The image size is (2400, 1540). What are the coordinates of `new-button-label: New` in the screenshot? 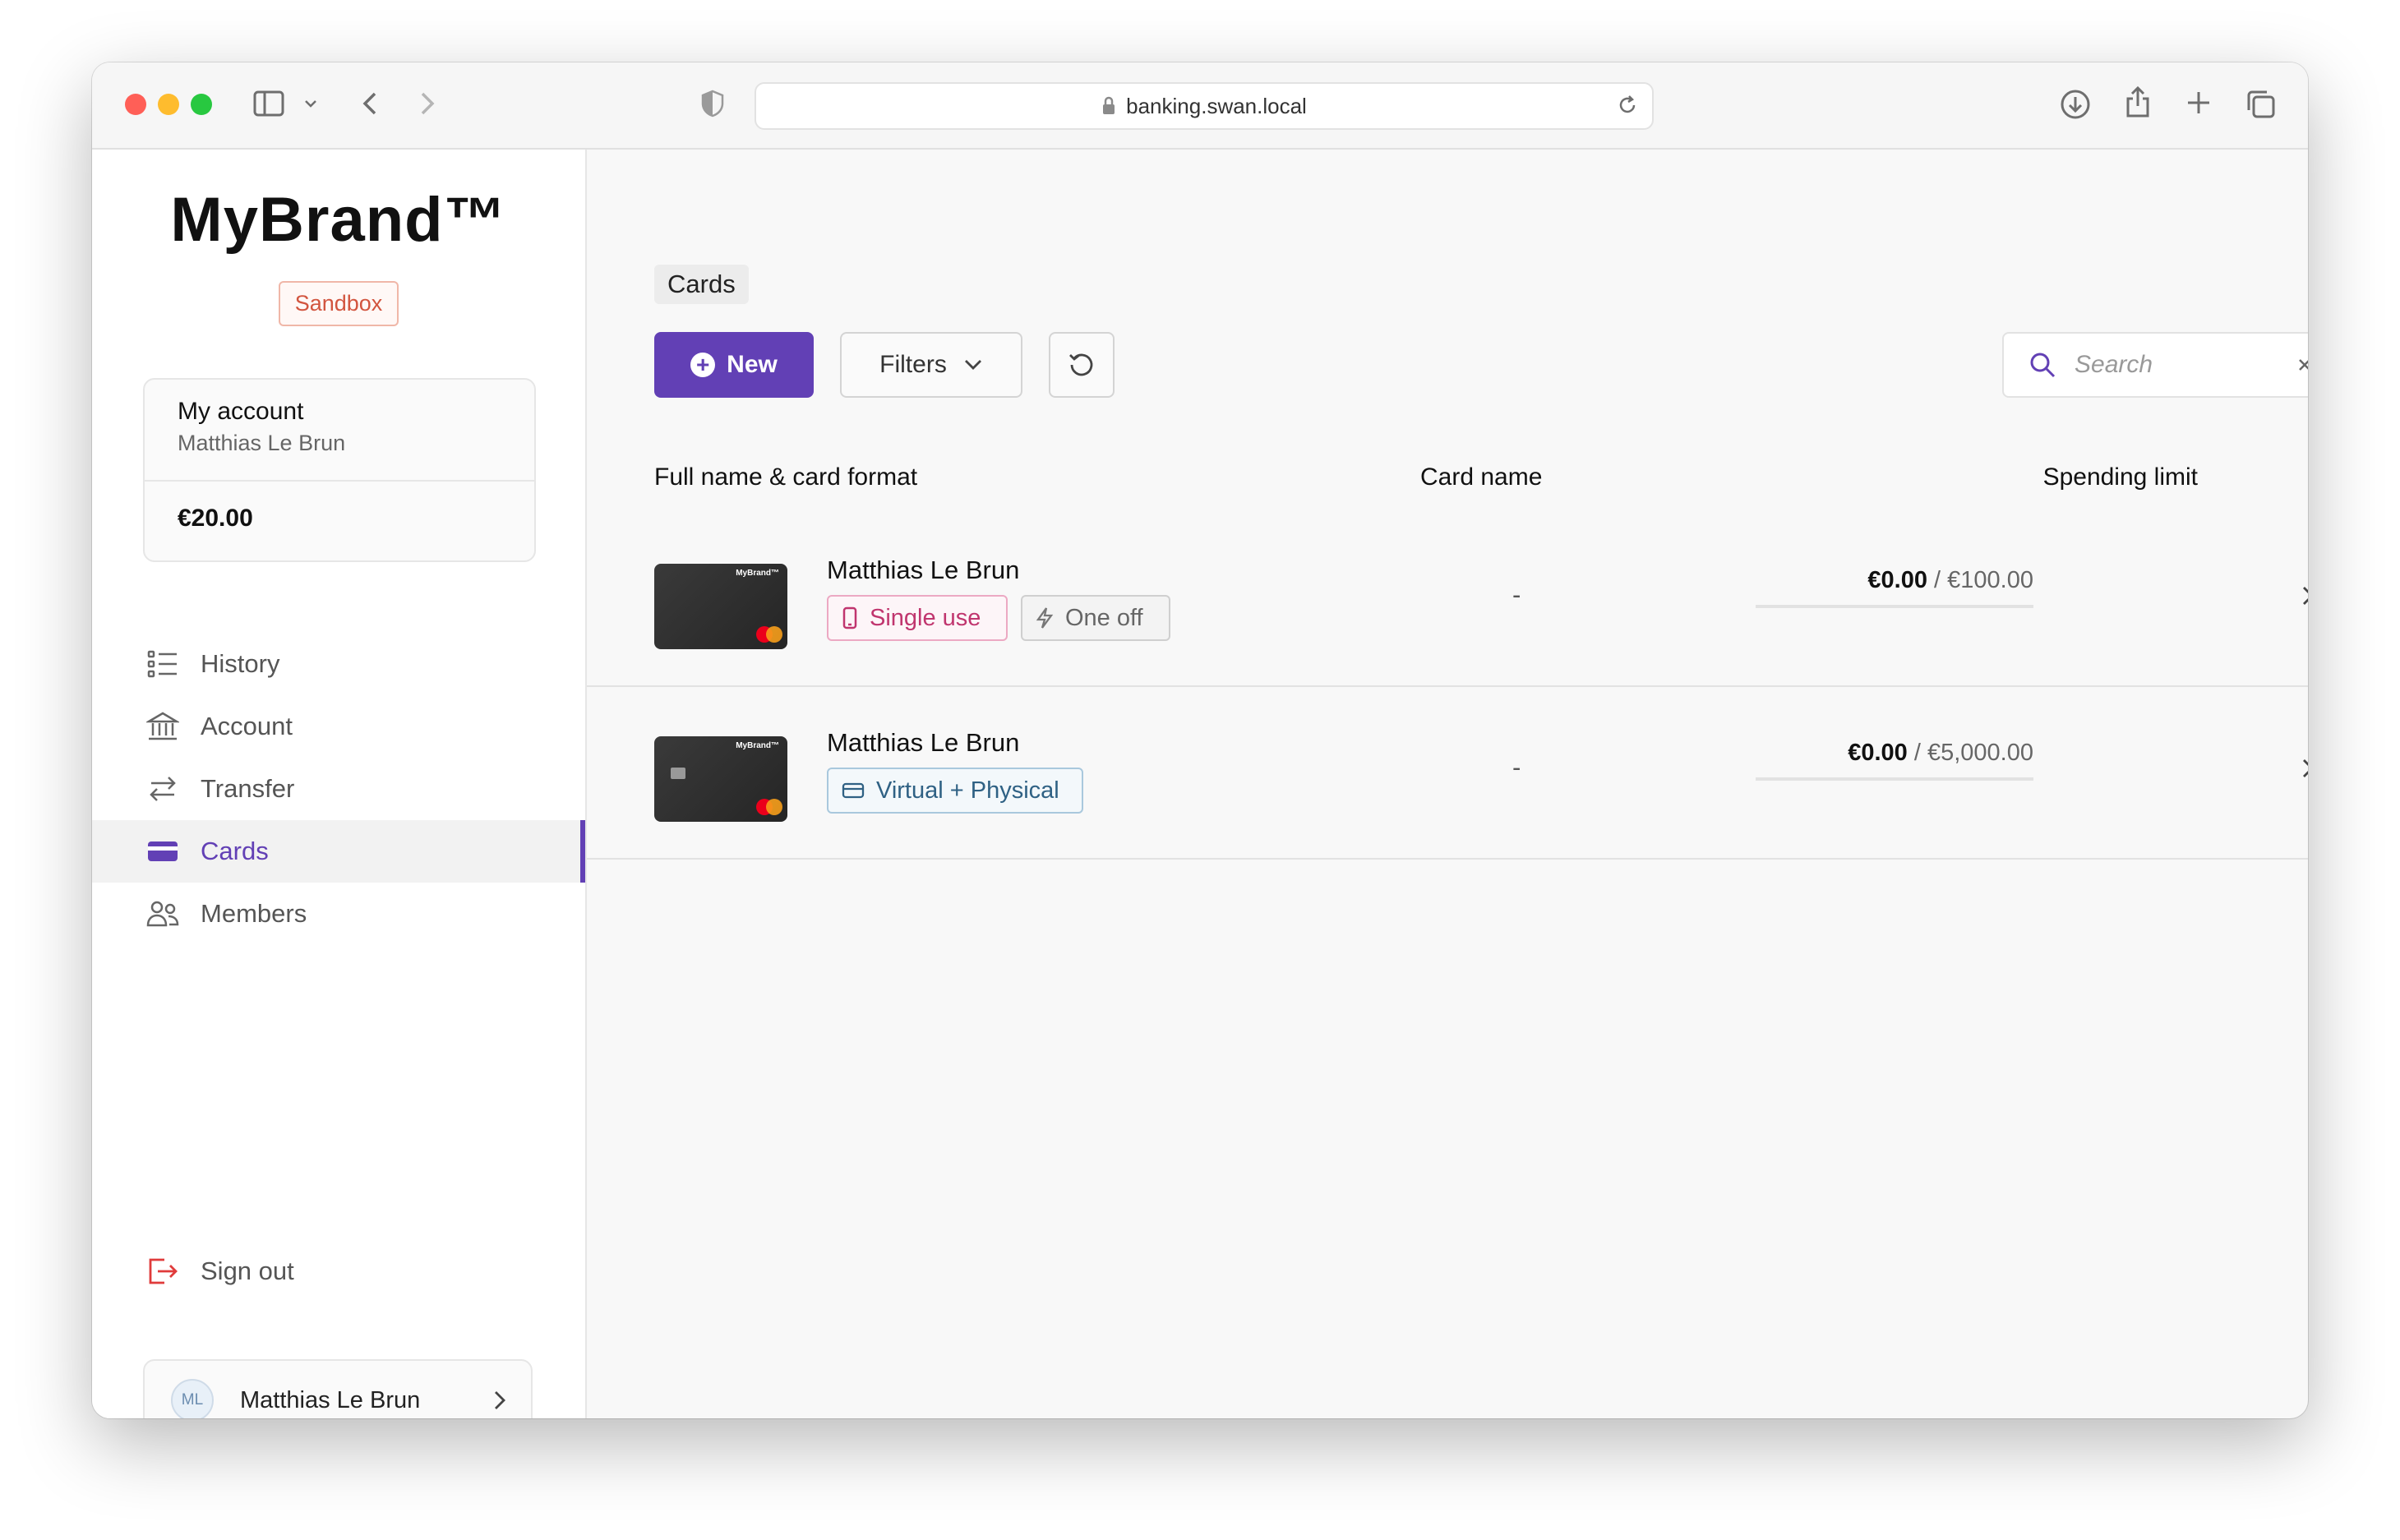 It's located at (752, 365).